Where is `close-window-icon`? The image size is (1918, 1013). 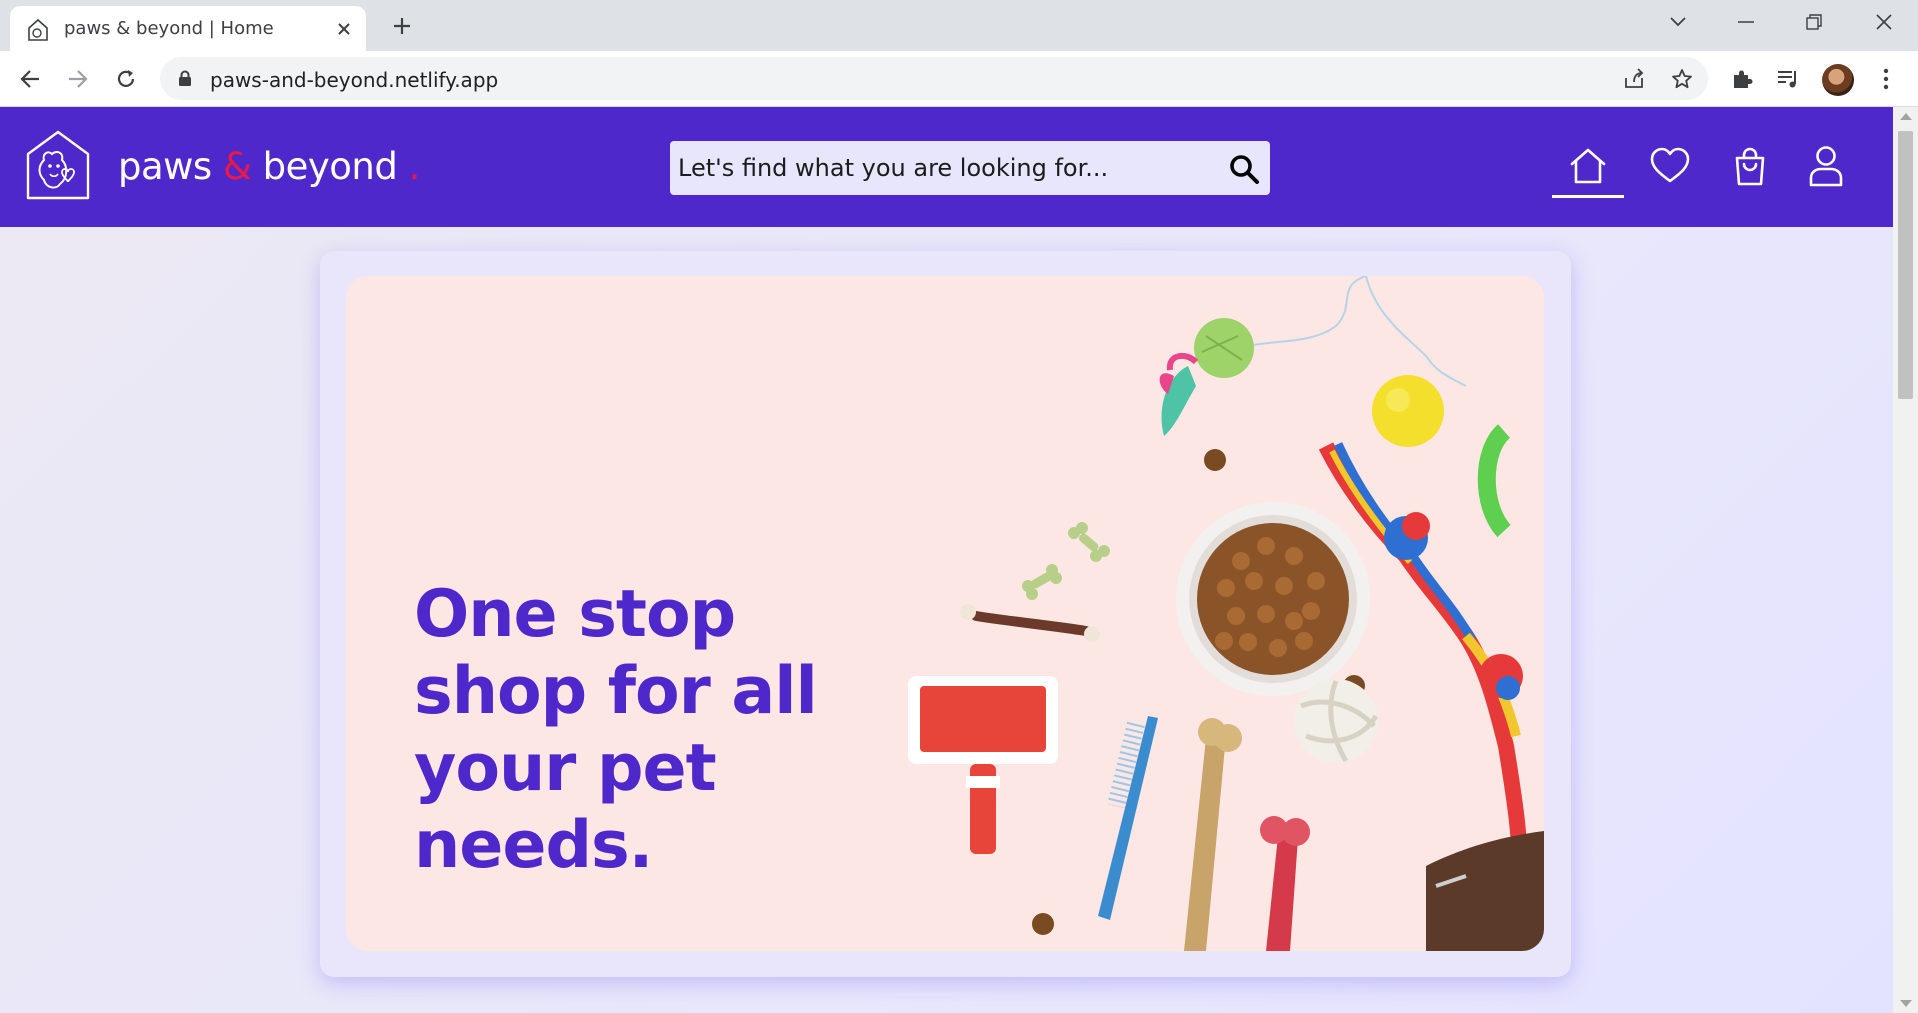
close-window-icon is located at coordinates (1884, 22).